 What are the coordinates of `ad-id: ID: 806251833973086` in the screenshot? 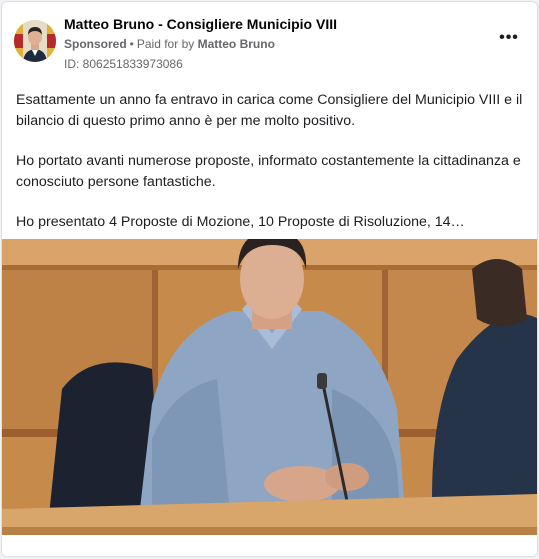 It's located at (123, 64).